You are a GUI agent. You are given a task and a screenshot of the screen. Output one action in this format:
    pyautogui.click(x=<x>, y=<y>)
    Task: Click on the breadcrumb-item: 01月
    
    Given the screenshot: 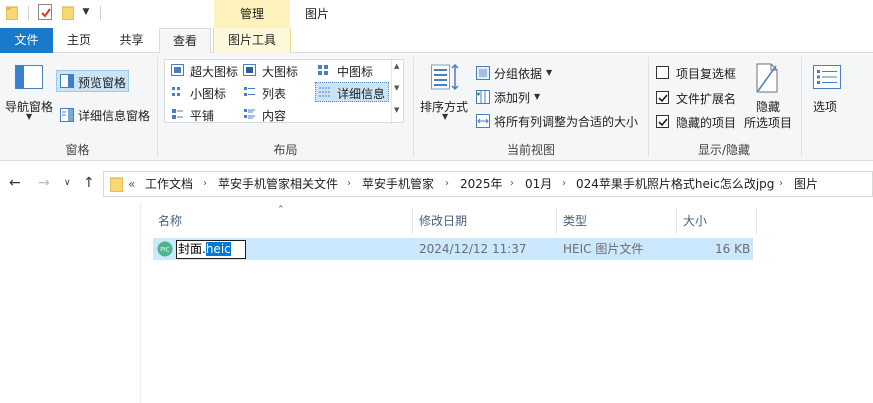 What is the action you would take?
    pyautogui.click(x=538, y=184)
    